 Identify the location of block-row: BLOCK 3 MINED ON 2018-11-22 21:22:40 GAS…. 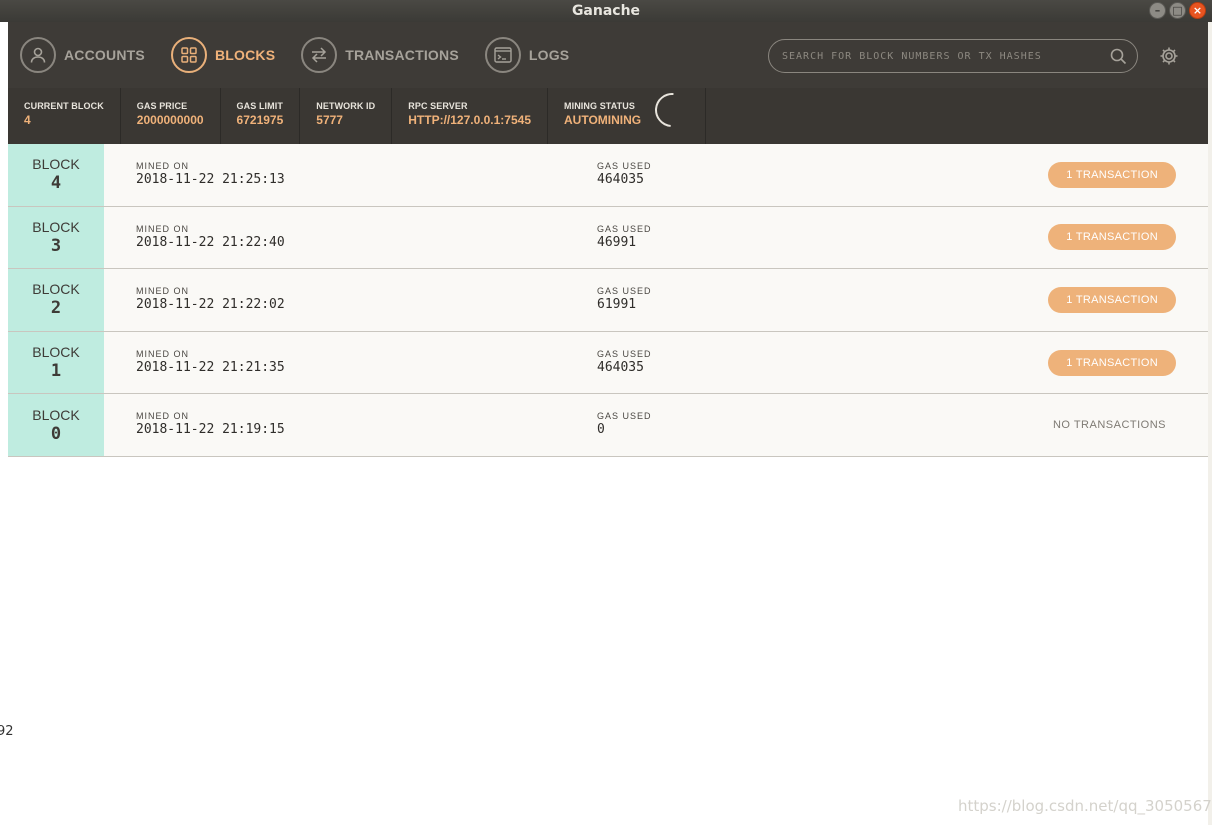
(608, 238).